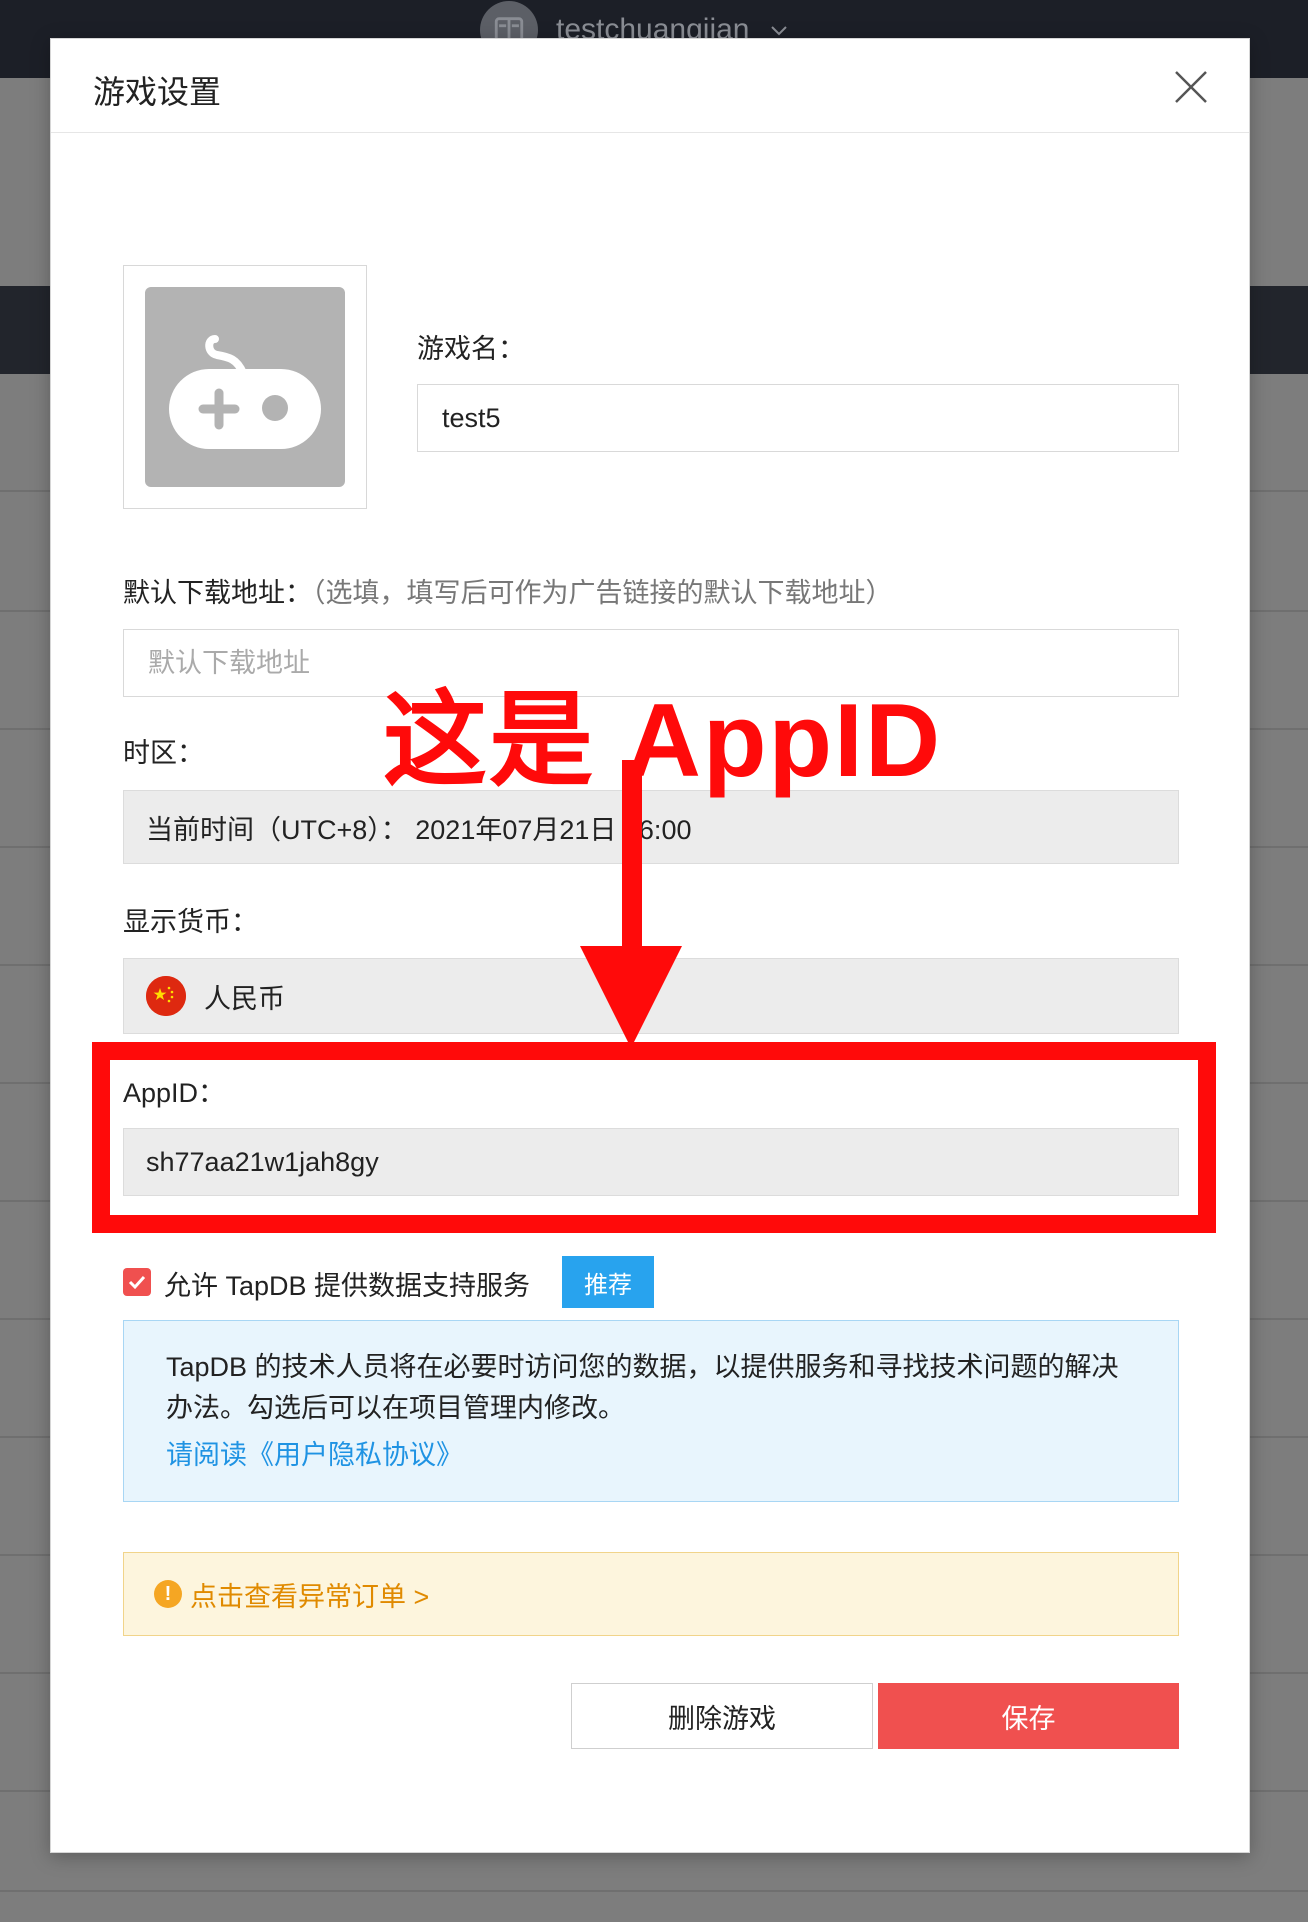 This screenshot has height=1922, width=1308. I want to click on consent-checkbox, so click(137, 1282).